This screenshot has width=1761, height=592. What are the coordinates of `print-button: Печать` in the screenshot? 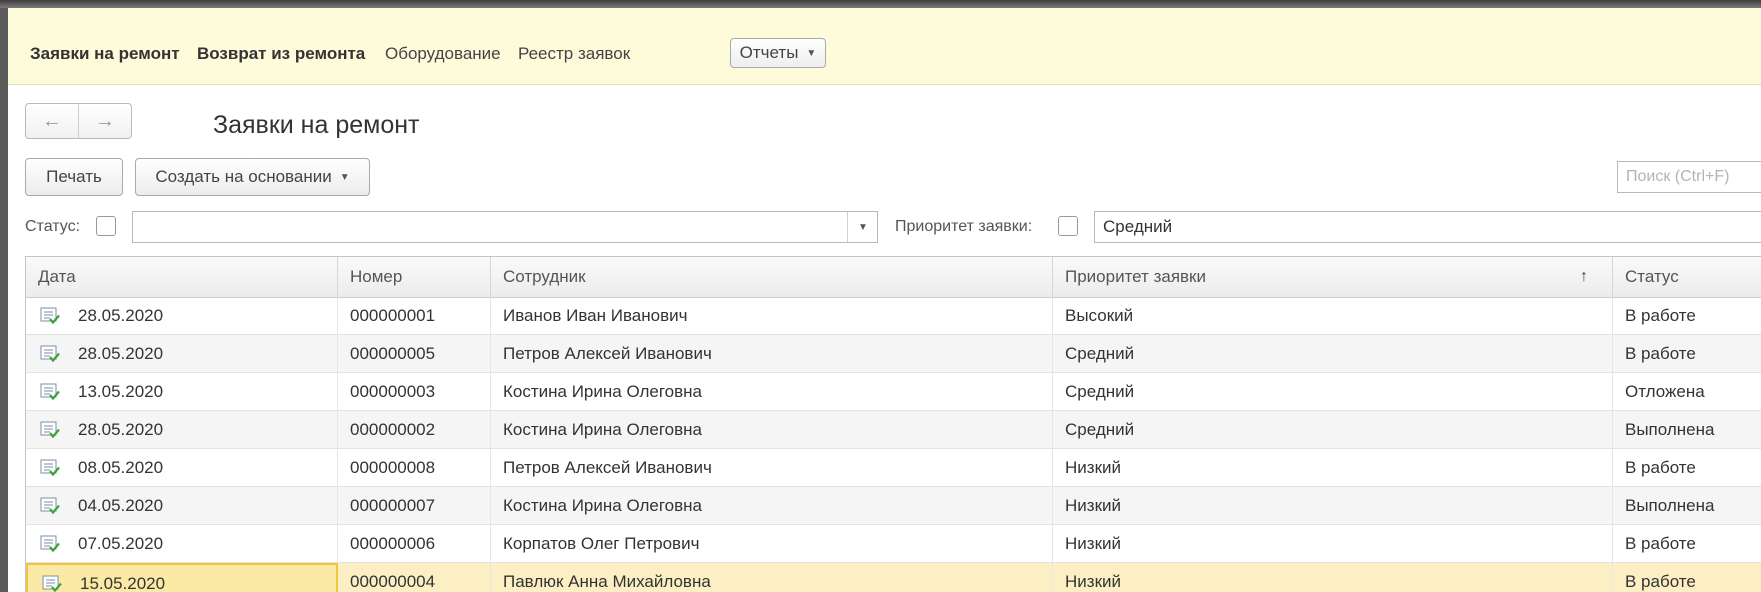 It's located at (74, 177).